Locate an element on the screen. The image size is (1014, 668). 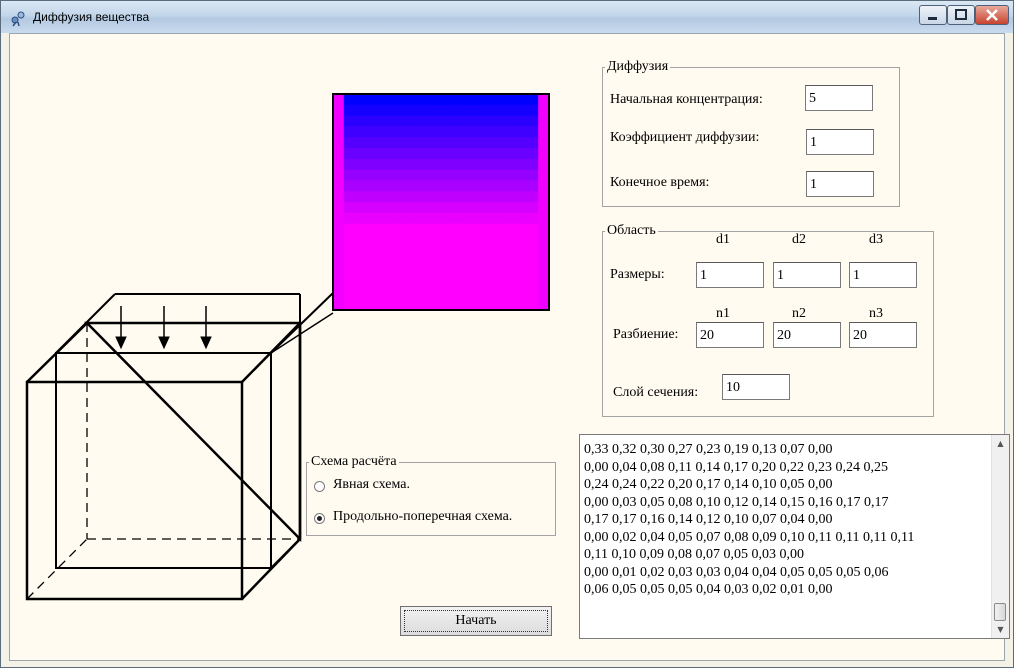
size-d1-input: 1 is located at coordinates (730, 275).